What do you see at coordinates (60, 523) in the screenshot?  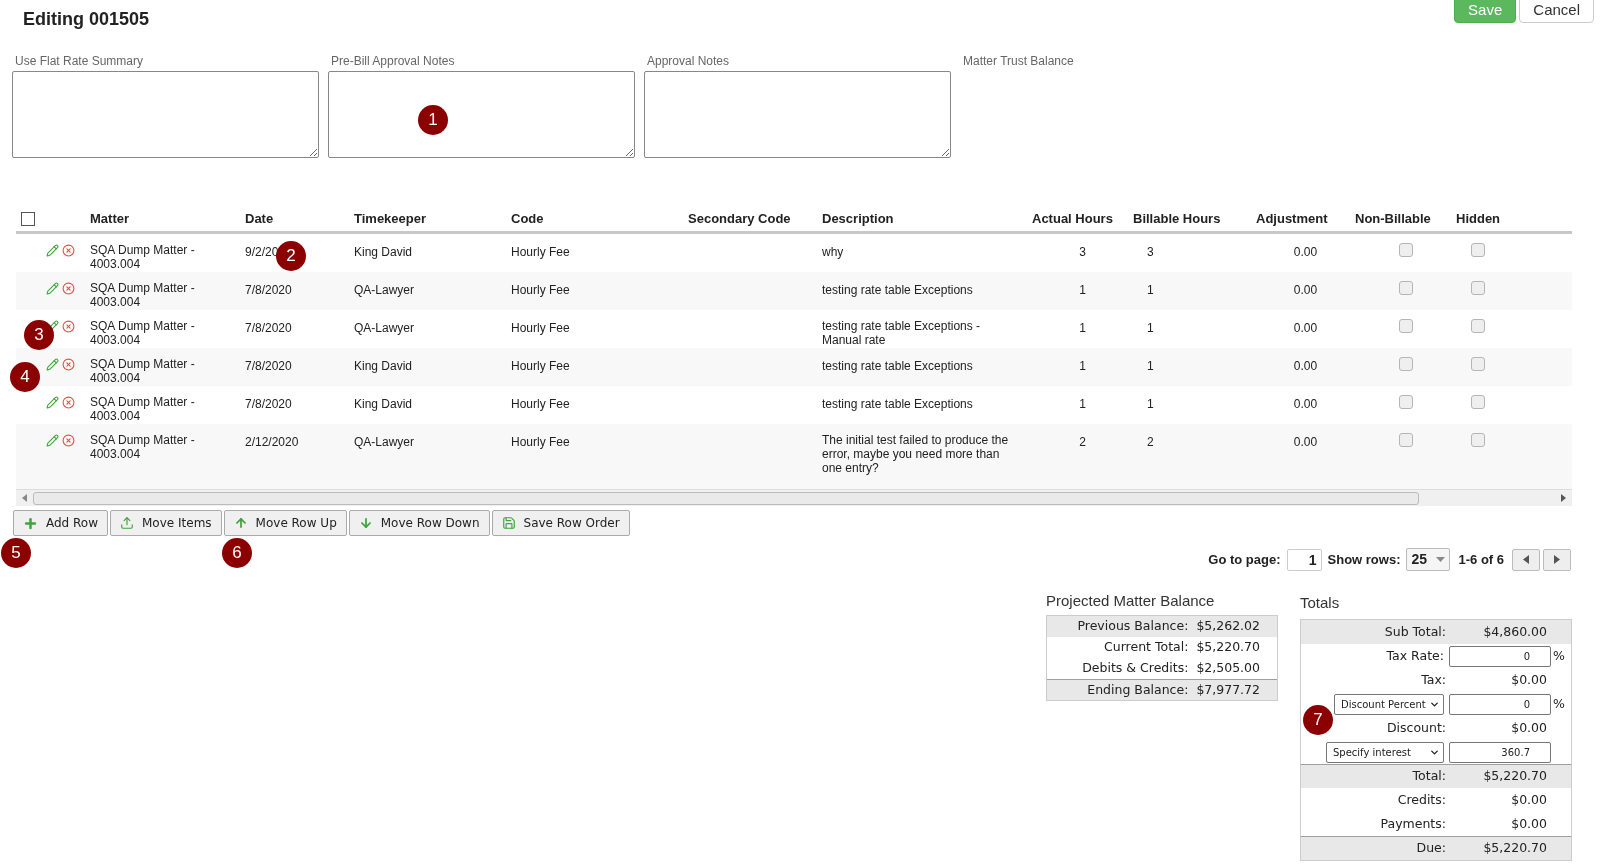 I see `row-action-button: Add Row` at bounding box center [60, 523].